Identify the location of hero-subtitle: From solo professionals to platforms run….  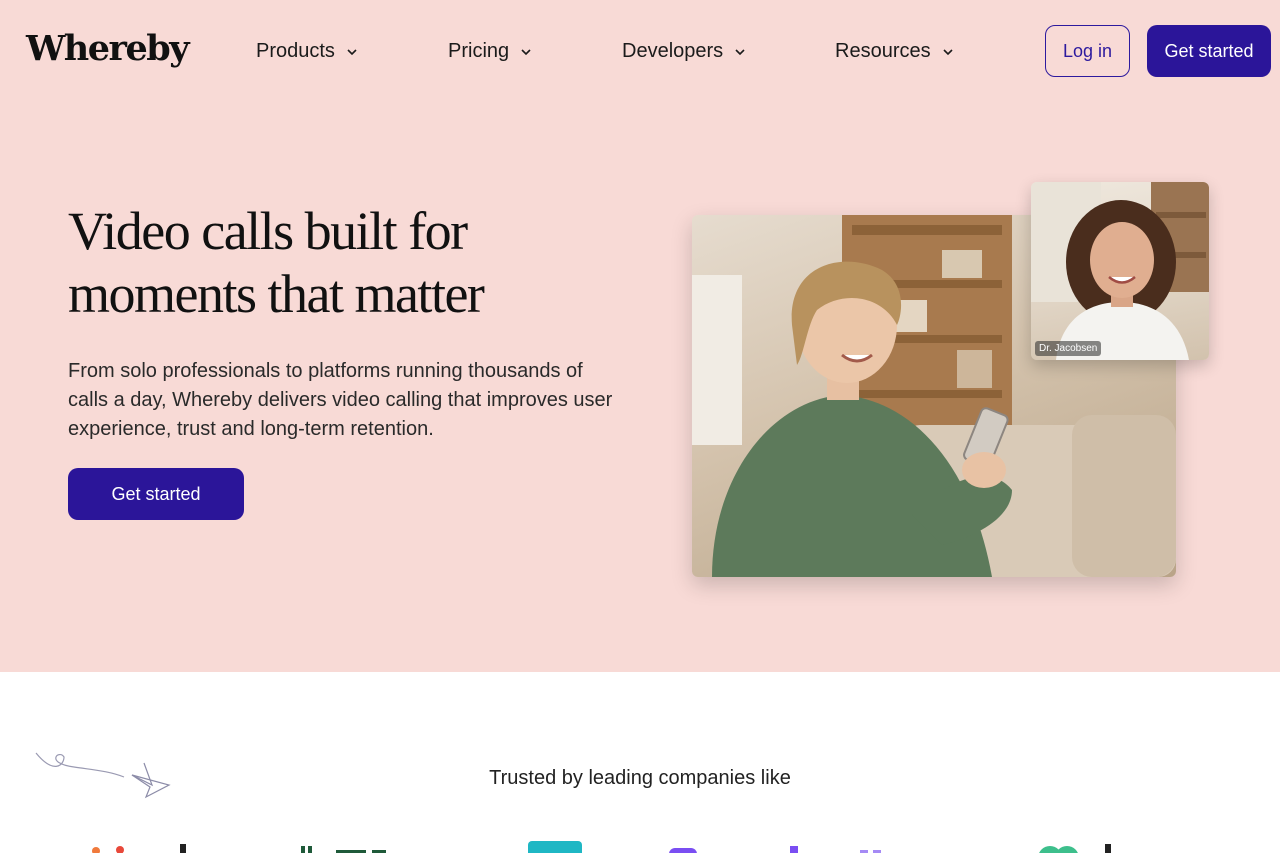
(340, 400).